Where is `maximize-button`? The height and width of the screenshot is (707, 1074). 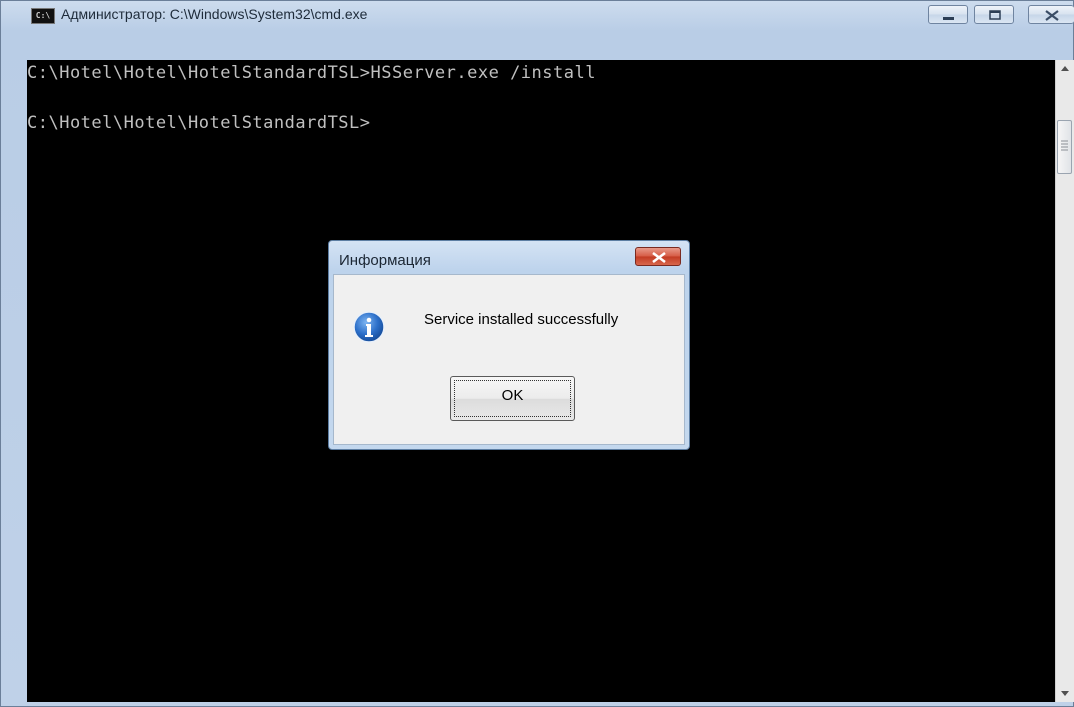
maximize-button is located at coordinates (994, 14).